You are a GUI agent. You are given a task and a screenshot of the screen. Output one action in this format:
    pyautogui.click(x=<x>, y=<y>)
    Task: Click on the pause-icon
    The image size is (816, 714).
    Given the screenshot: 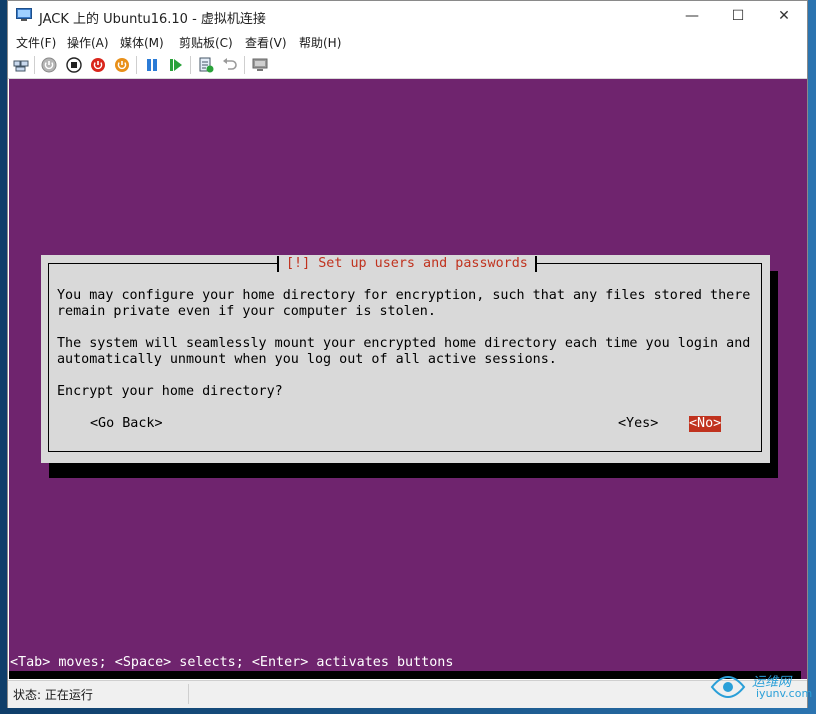 What is the action you would take?
    pyautogui.click(x=152, y=65)
    